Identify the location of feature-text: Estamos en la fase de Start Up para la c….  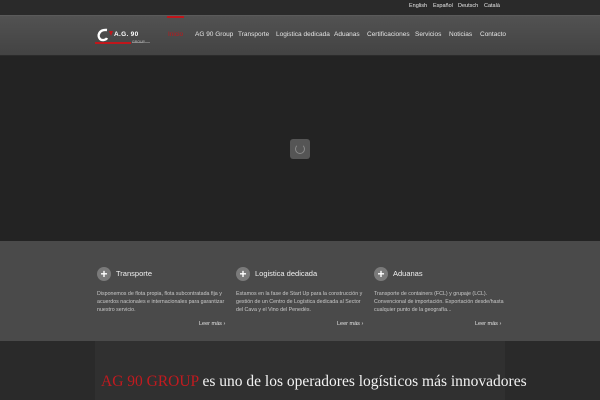
(299, 302).